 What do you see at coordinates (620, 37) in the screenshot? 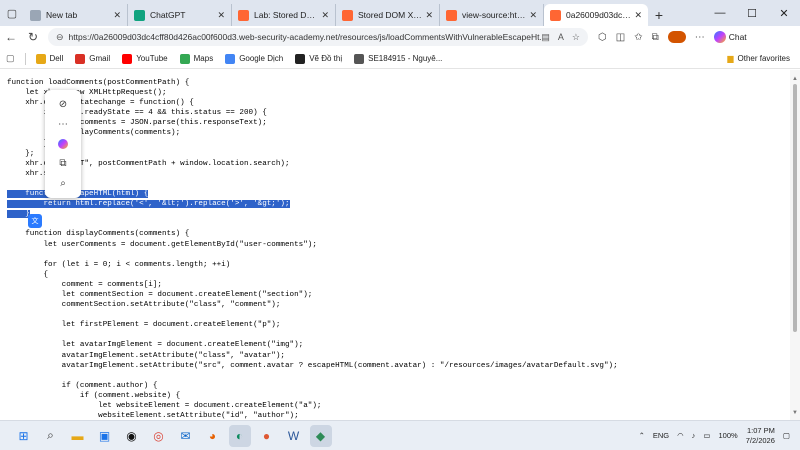
I see `split-screen-icon: ◫` at bounding box center [620, 37].